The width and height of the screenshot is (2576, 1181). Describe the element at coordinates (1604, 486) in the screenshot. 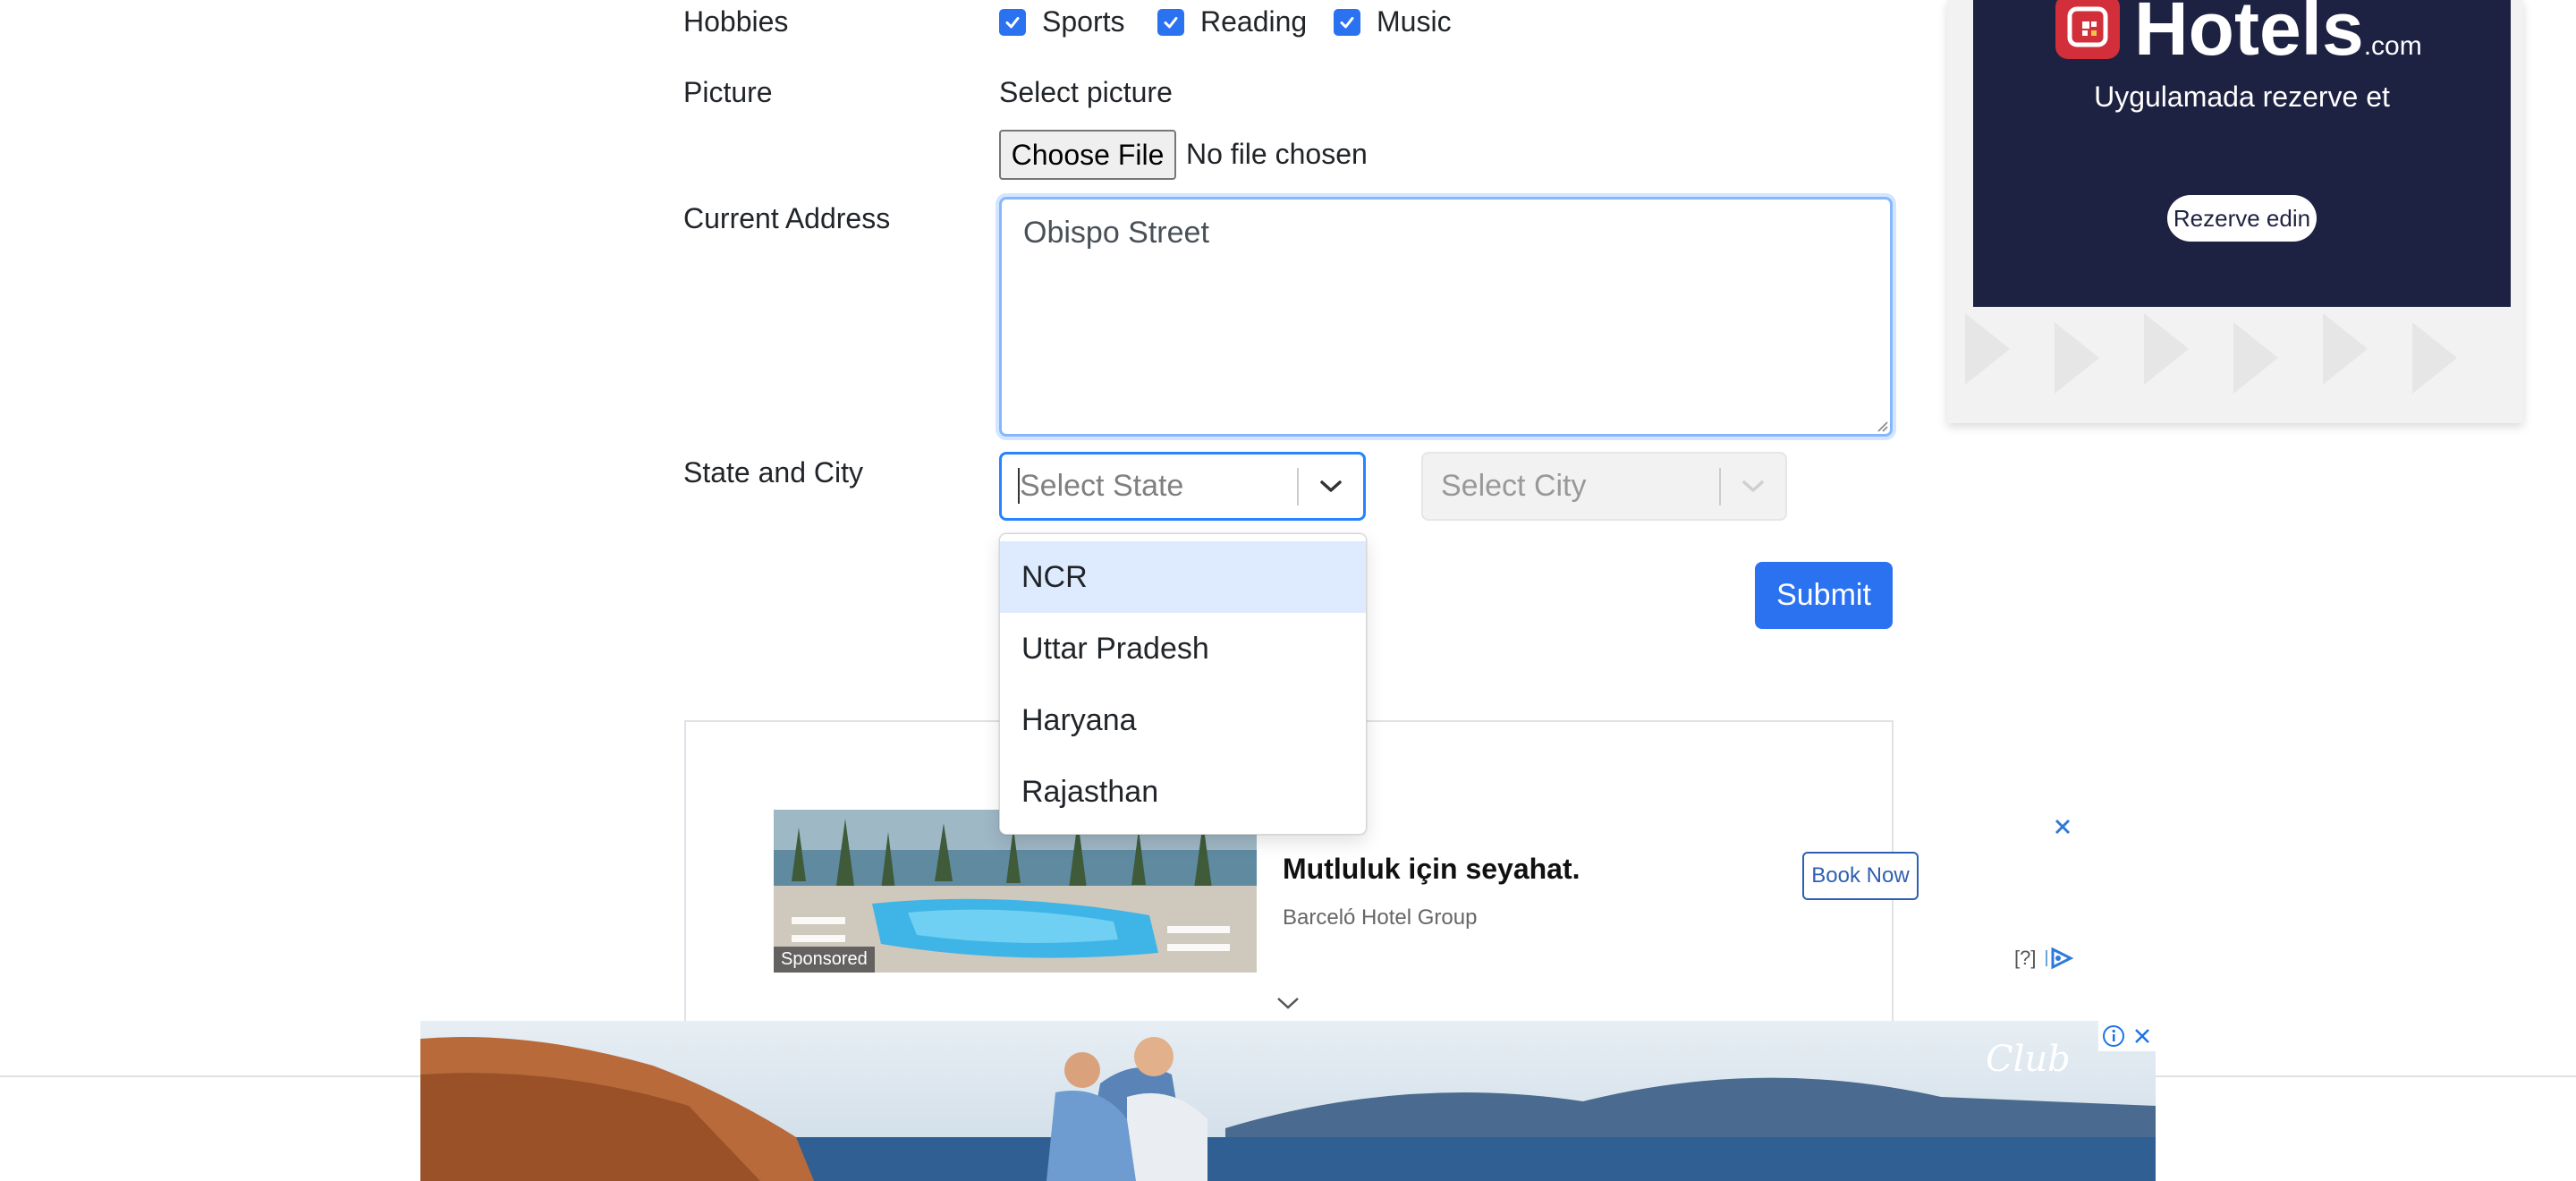

I see `city-select: Select City` at that location.